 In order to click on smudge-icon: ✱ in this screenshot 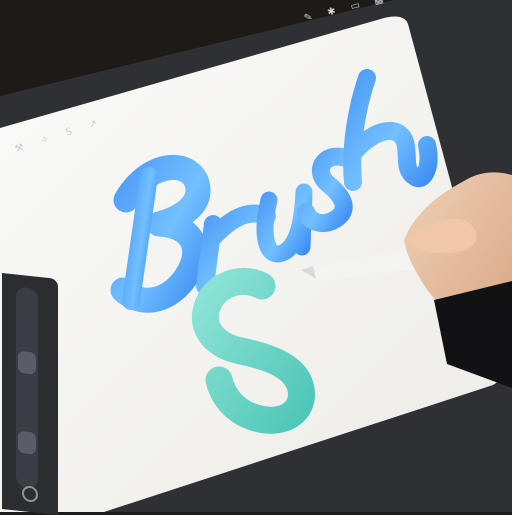, I will do `click(332, 11)`.